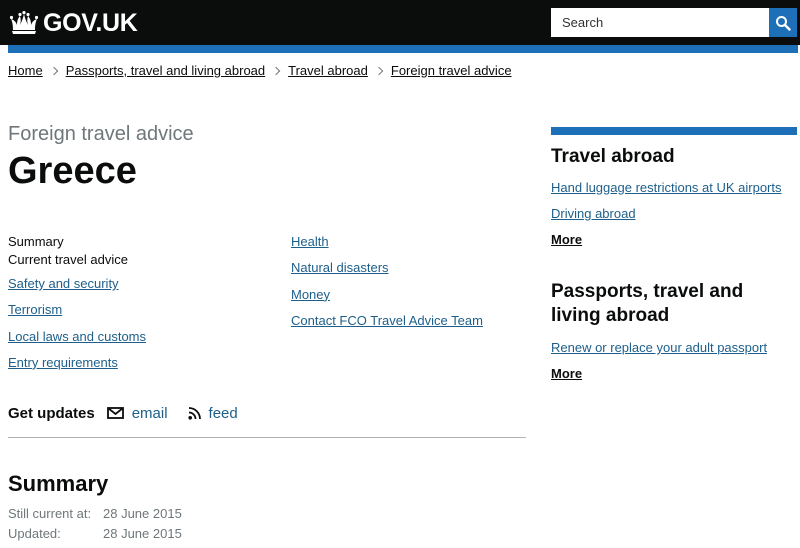 This screenshot has height=548, width=800. I want to click on logo-text: GOV.UK, so click(90, 22).